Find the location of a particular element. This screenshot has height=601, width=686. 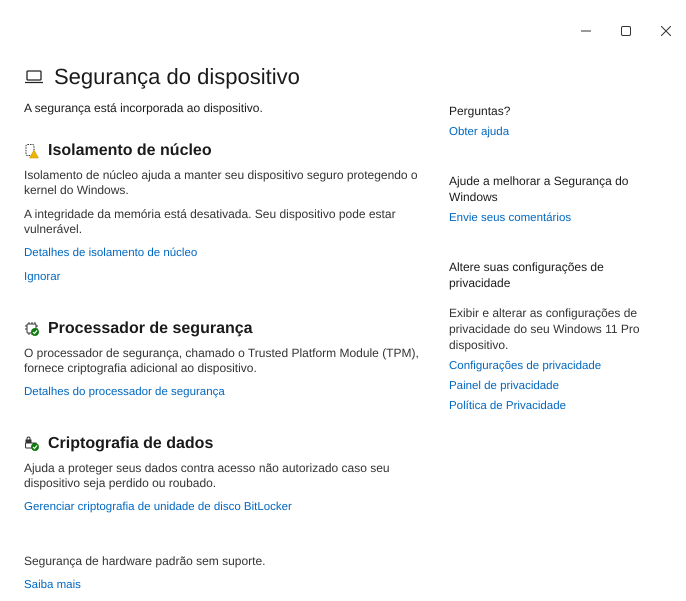

minimize-icon is located at coordinates (586, 31).